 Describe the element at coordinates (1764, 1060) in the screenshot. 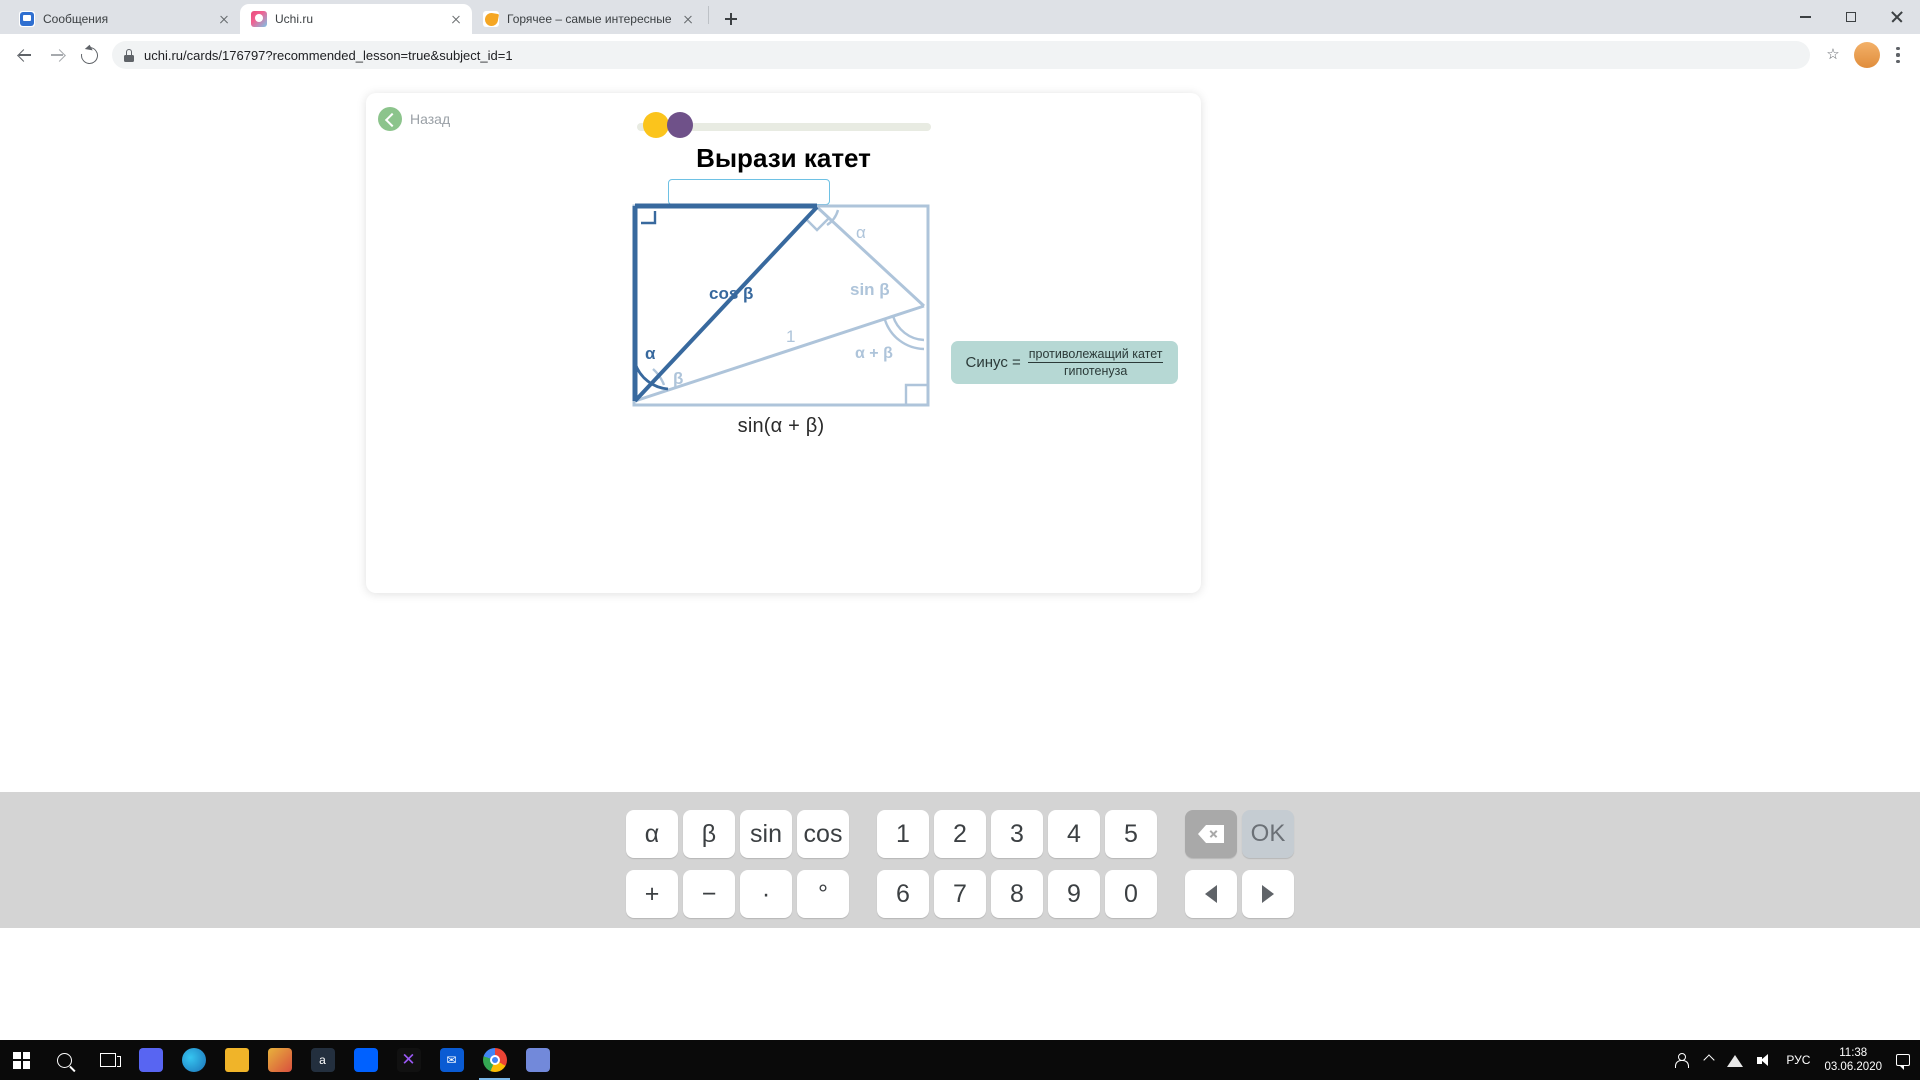

I see `volume-icon` at that location.